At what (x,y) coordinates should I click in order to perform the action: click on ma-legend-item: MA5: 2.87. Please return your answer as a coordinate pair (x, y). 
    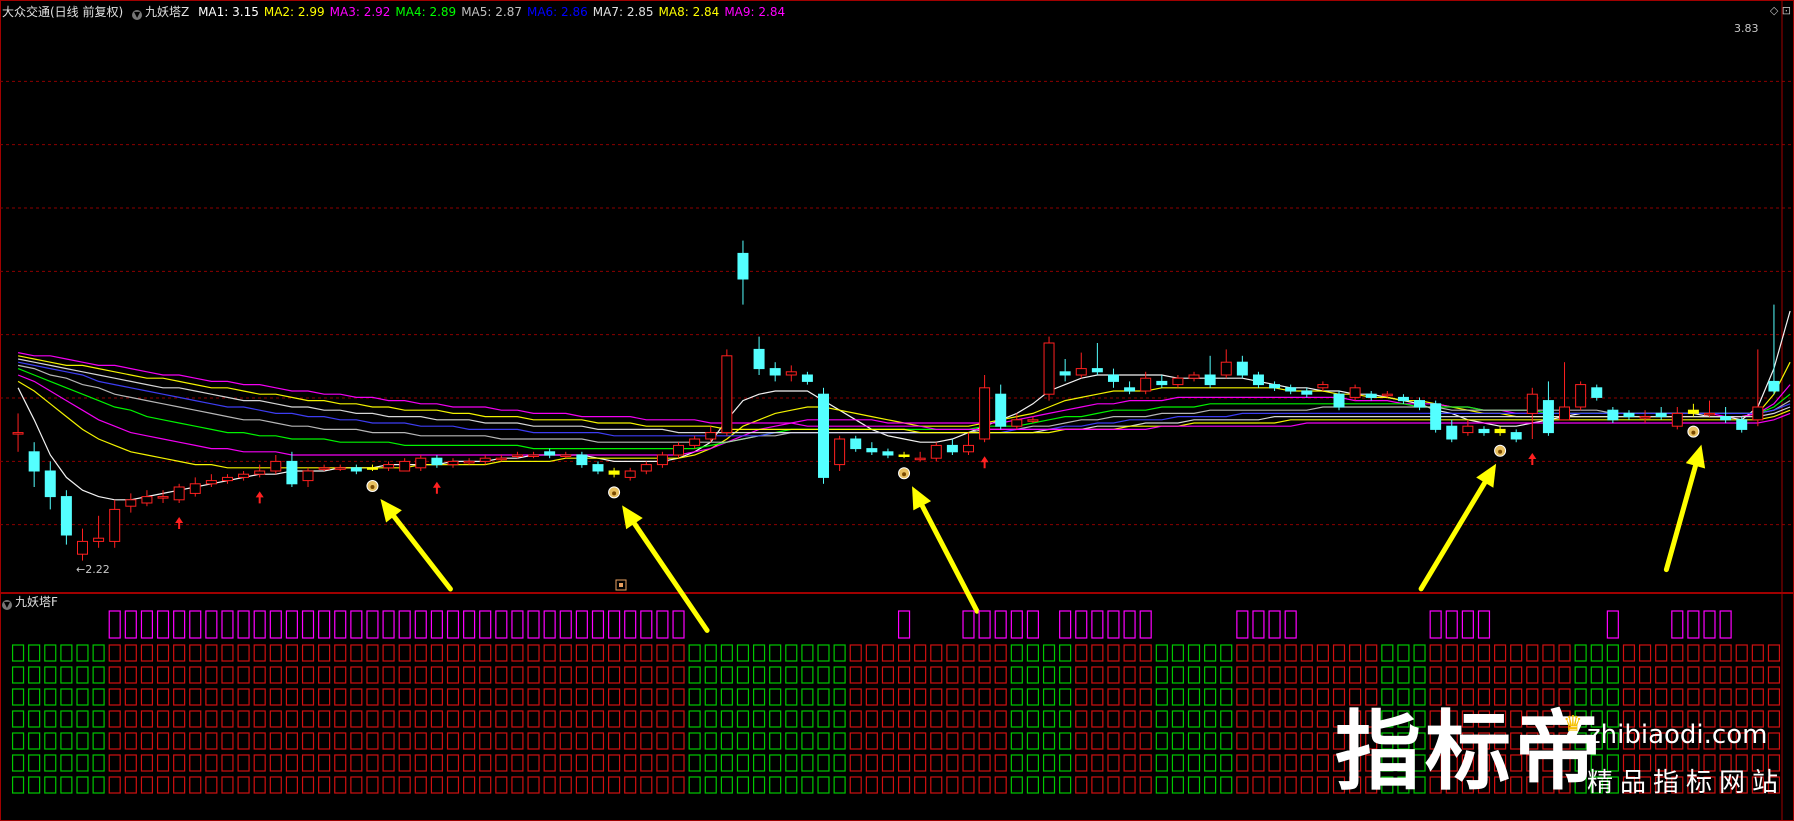
    Looking at the image, I should click on (491, 12).